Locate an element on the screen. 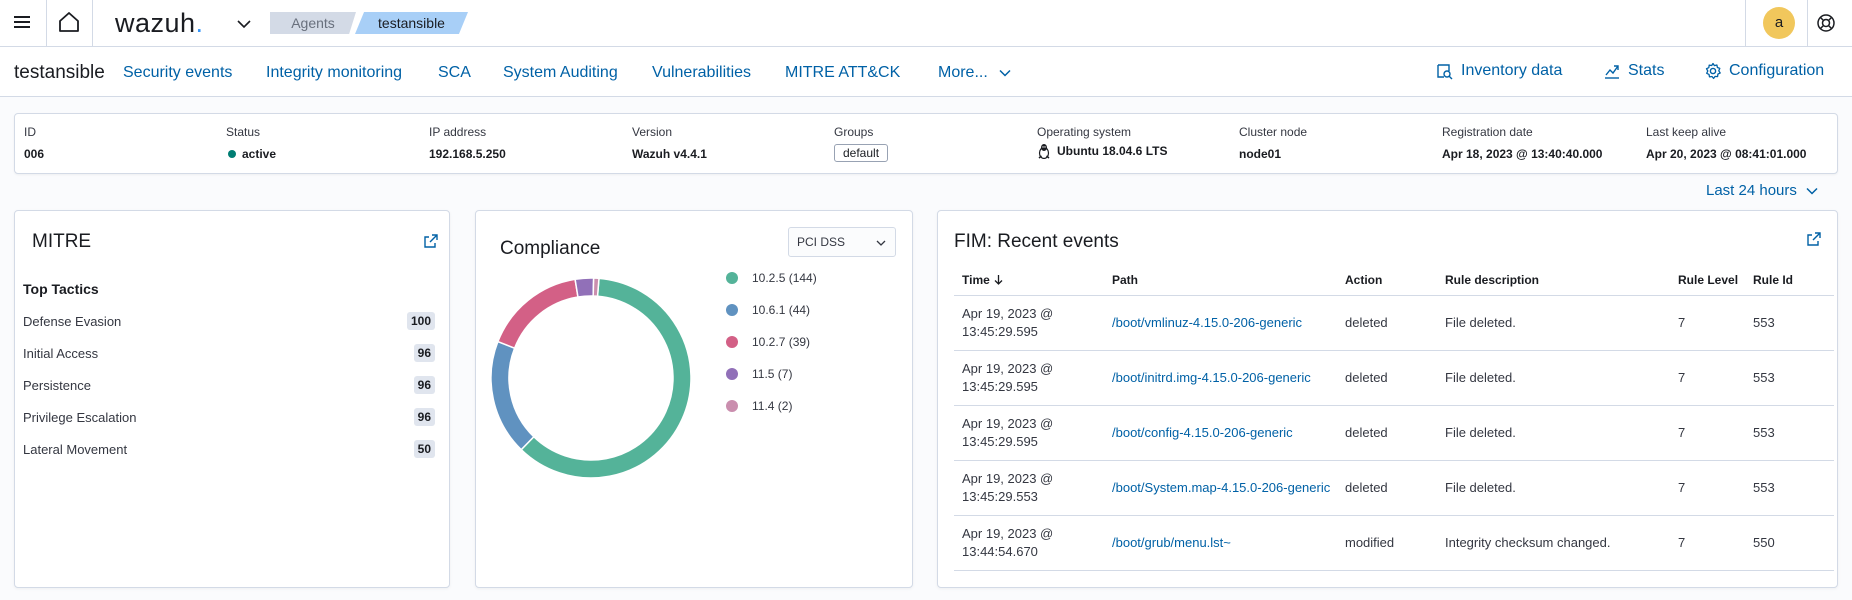 This screenshot has height=600, width=1852. status-text: active is located at coordinates (259, 154).